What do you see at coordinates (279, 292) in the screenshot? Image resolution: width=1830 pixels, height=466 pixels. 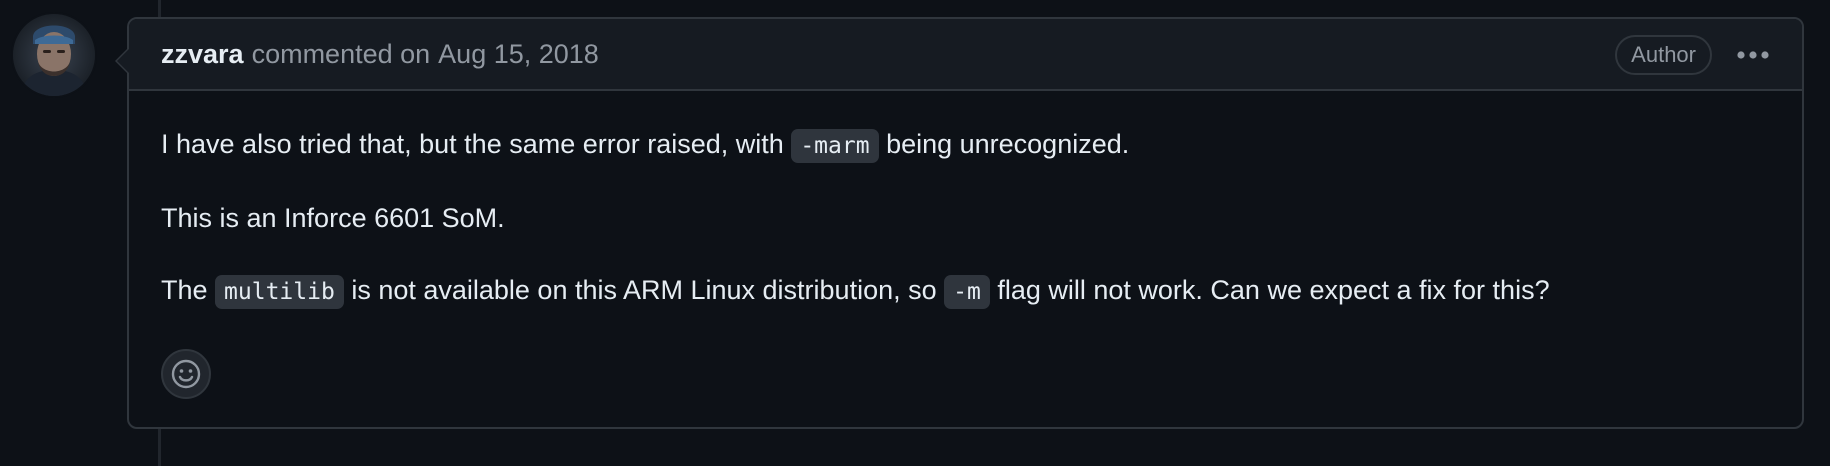 I see `inline-code: multilib` at bounding box center [279, 292].